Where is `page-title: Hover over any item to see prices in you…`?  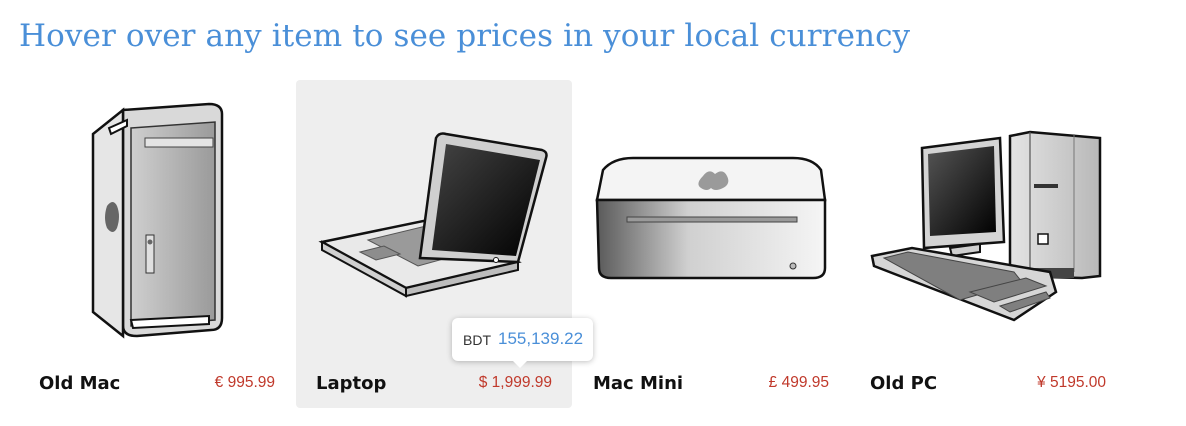 page-title: Hover over any item to see prices in you… is located at coordinates (465, 36).